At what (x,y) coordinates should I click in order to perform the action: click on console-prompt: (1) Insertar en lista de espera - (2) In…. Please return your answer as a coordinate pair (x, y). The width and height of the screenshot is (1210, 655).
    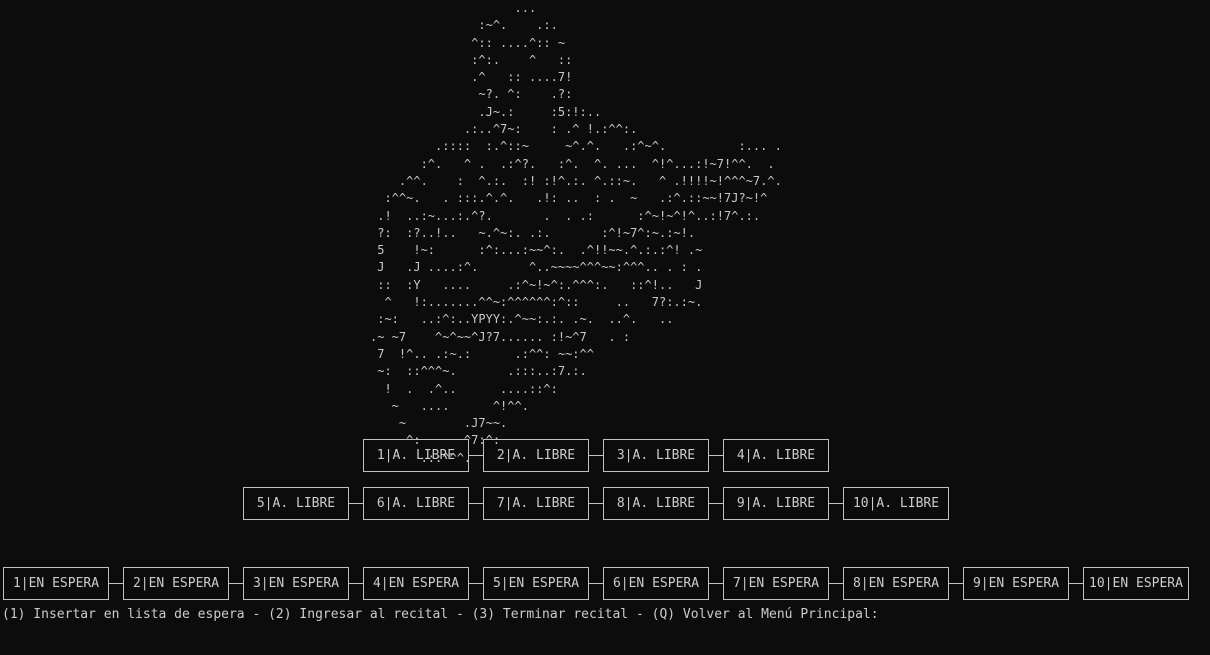
    Looking at the image, I should click on (440, 615).